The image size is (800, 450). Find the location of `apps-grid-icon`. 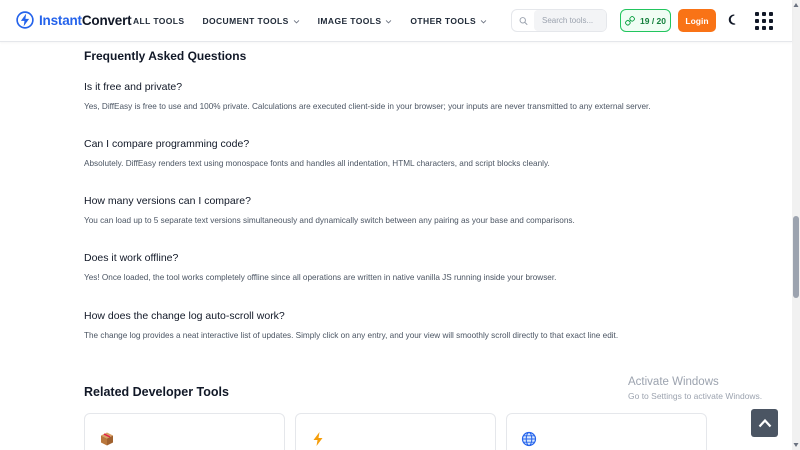

apps-grid-icon is located at coordinates (764, 21).